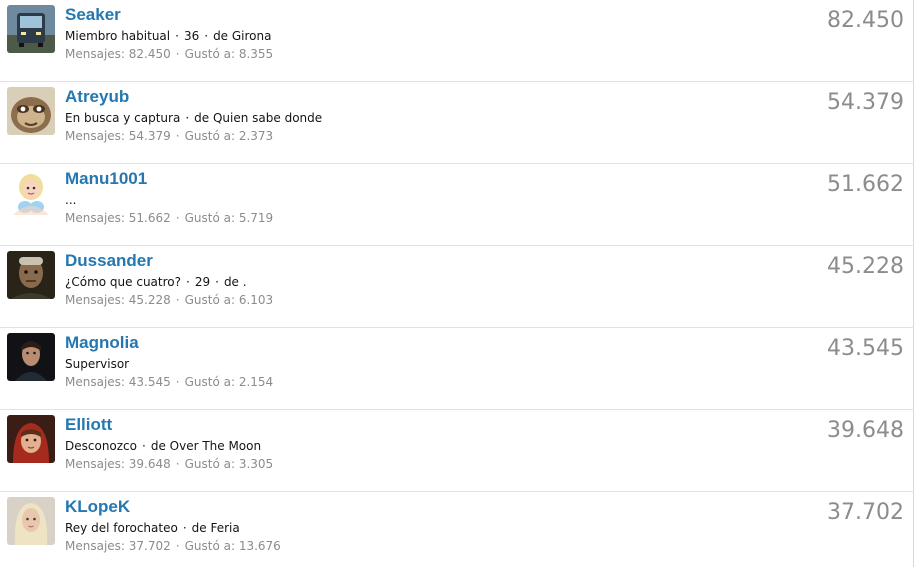  Describe the element at coordinates (229, 218) in the screenshot. I see `likes-count: Gustó a: 5.719` at that location.